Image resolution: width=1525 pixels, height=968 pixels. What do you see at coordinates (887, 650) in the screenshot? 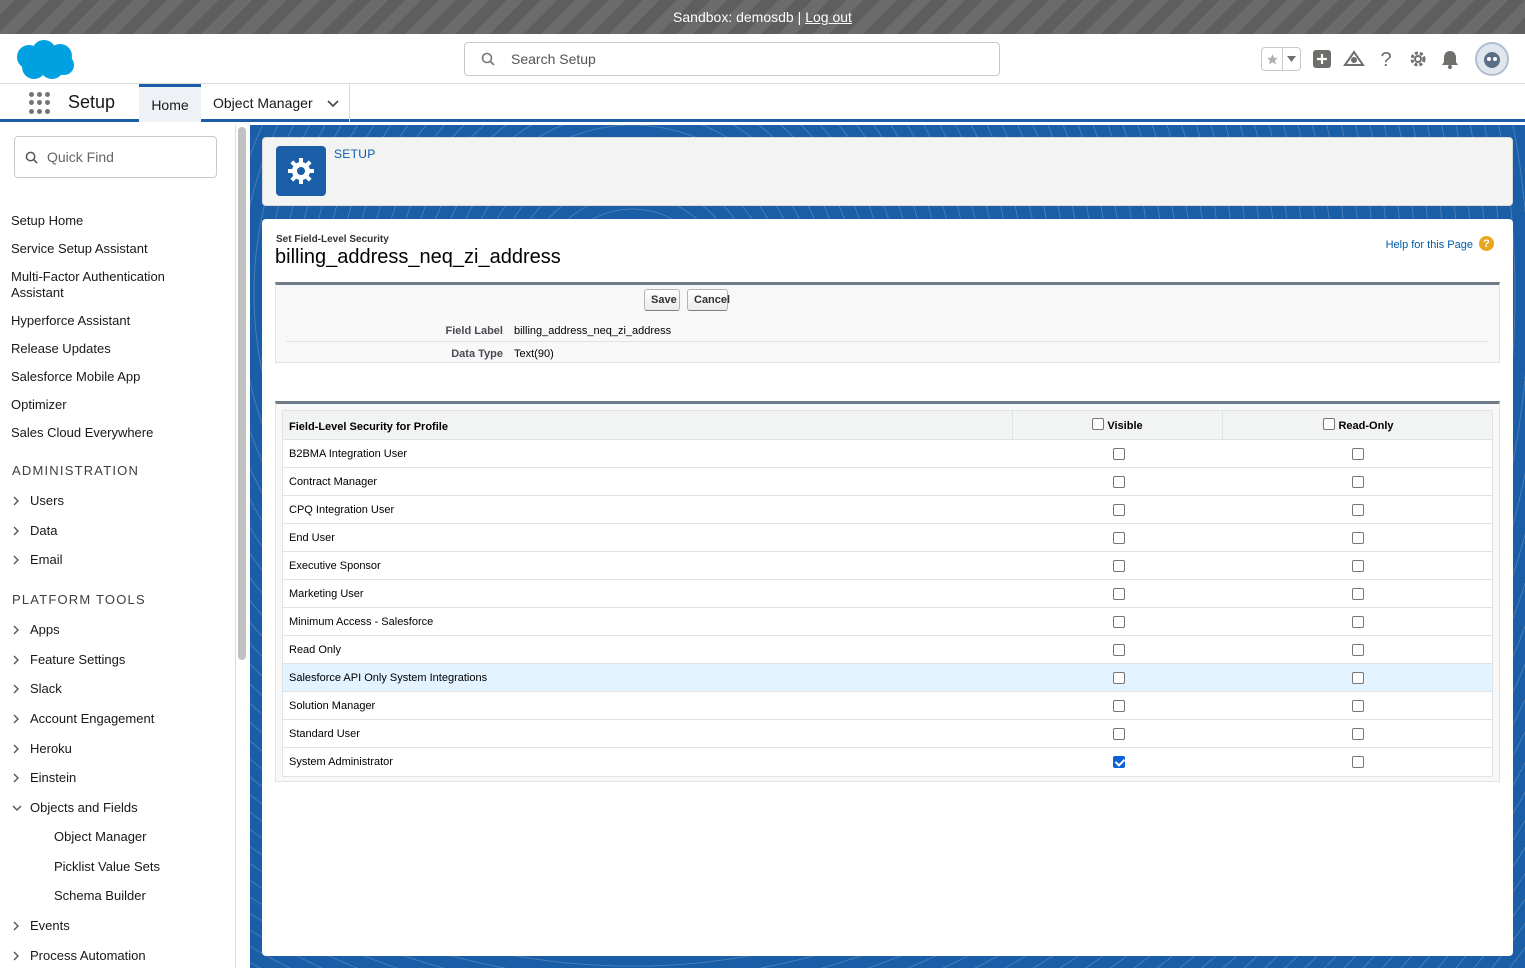
I see `table-row: Read Only` at bounding box center [887, 650].